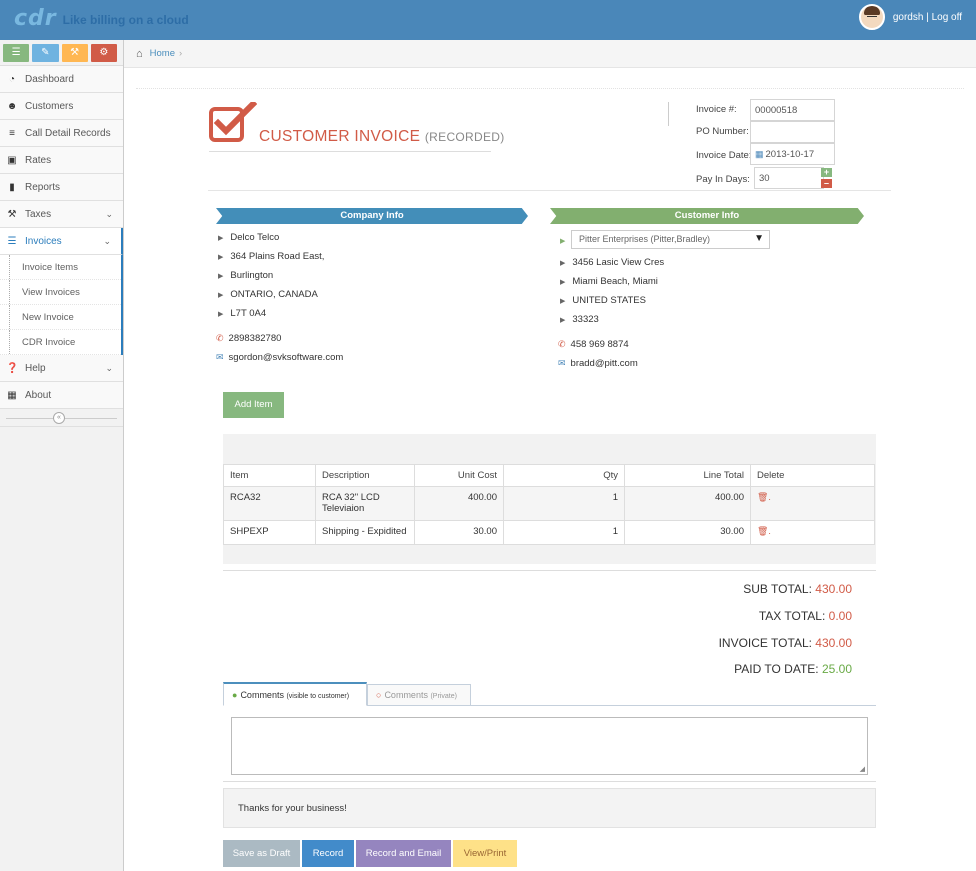  Describe the element at coordinates (61, 160) in the screenshot. I see `sidebar-item-rates: ▣ Rates` at that location.